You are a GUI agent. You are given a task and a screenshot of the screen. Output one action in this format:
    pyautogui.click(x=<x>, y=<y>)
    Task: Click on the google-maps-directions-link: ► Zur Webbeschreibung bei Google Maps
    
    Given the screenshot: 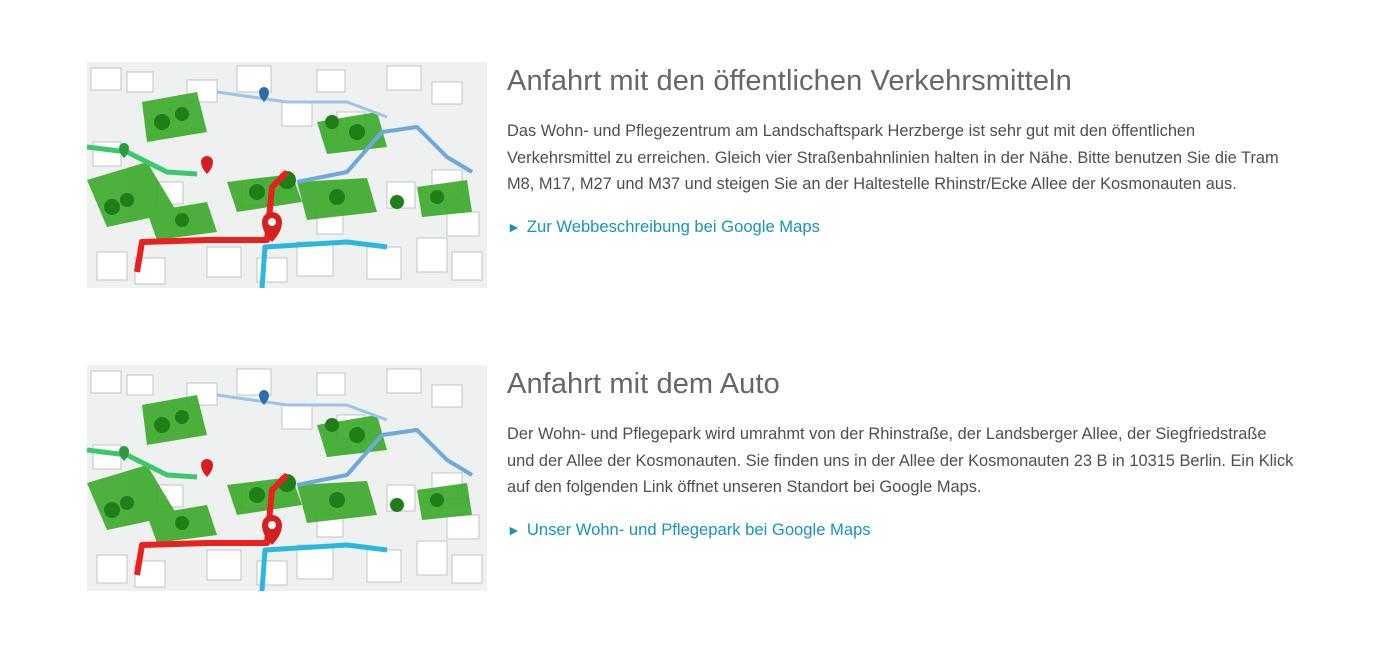 What is the action you would take?
    pyautogui.click(x=663, y=227)
    